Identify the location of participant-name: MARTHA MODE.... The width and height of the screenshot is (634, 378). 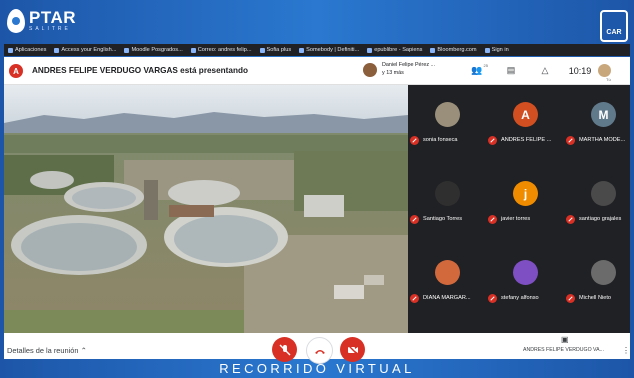
(602, 140).